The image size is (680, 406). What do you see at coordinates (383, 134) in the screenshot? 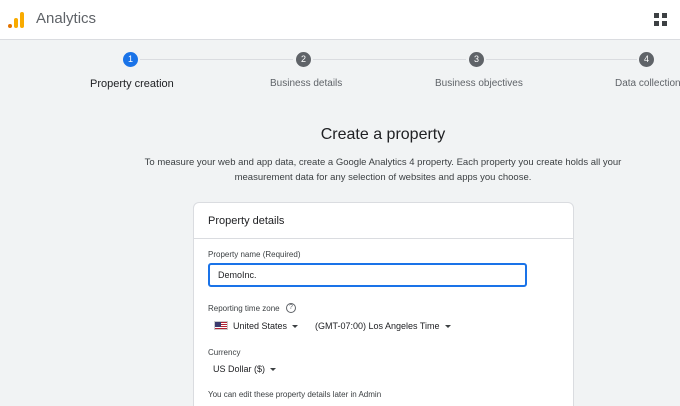
I see `page-title: Create a property` at bounding box center [383, 134].